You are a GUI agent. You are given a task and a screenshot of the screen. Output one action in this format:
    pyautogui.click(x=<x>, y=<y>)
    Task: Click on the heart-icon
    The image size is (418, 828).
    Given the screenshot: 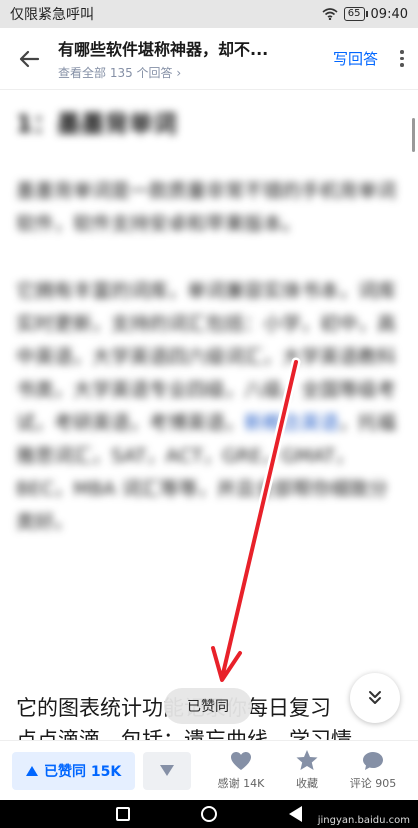 What is the action you would take?
    pyautogui.click(x=241, y=760)
    